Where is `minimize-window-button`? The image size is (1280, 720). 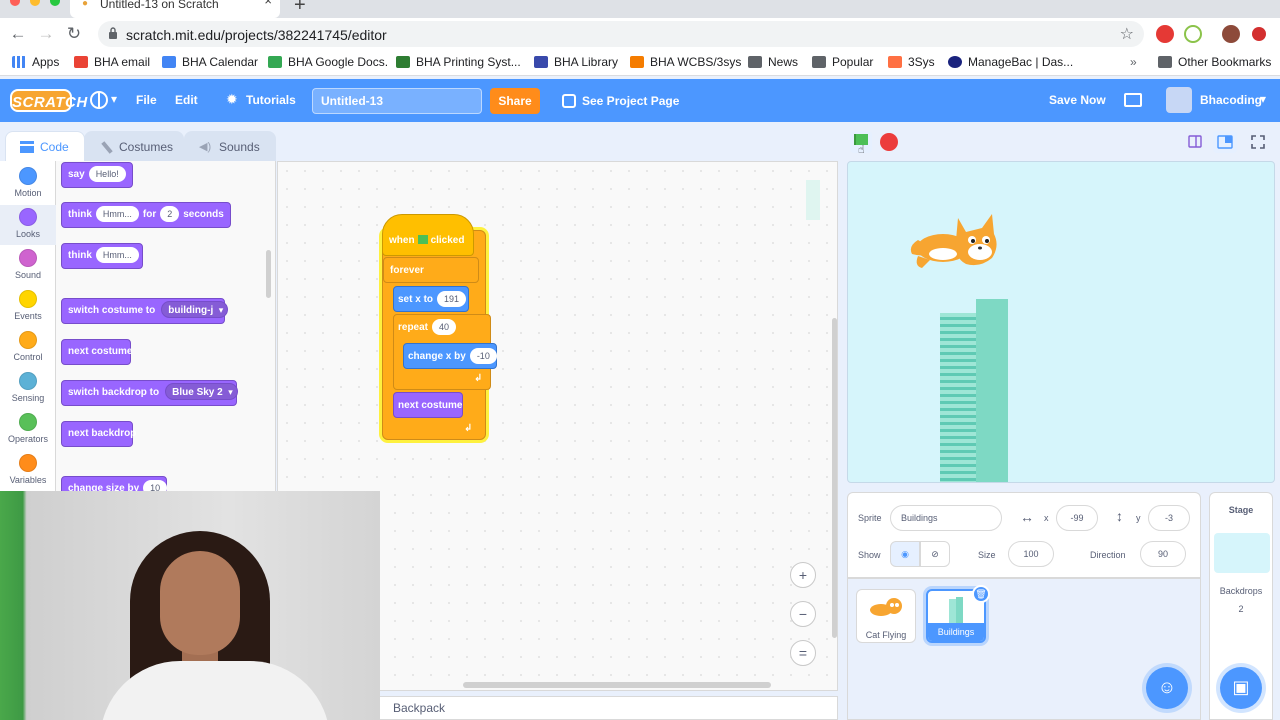 minimize-window-button is located at coordinates (35, 3).